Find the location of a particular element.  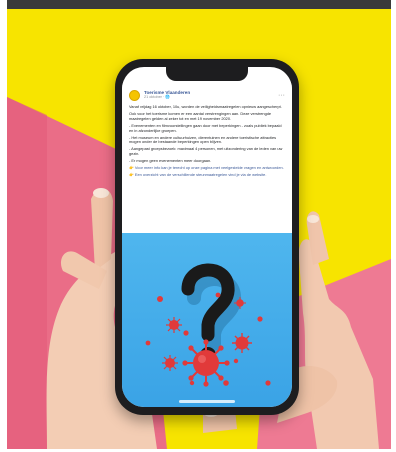

page-avatar is located at coordinates (134, 95).